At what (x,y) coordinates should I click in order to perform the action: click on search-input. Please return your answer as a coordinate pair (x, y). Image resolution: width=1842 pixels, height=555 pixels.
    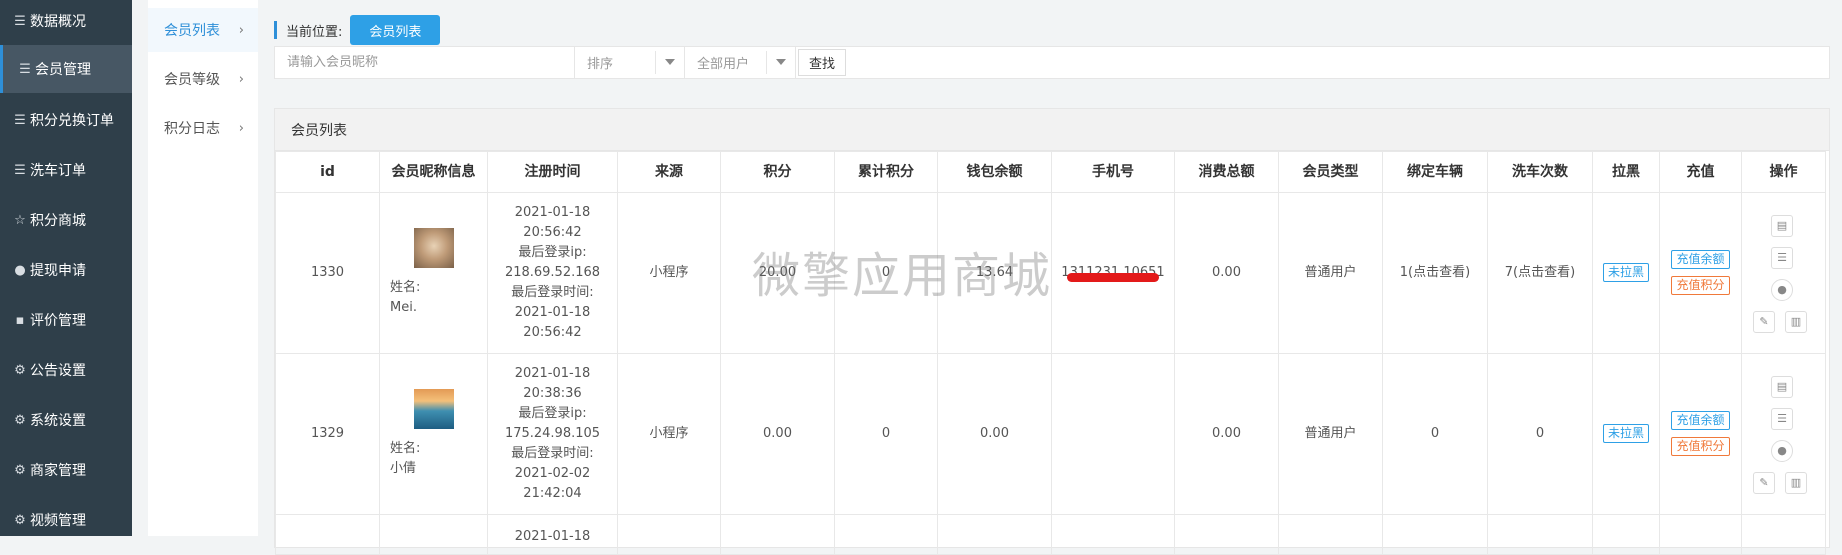
    Looking at the image, I should click on (427, 62).